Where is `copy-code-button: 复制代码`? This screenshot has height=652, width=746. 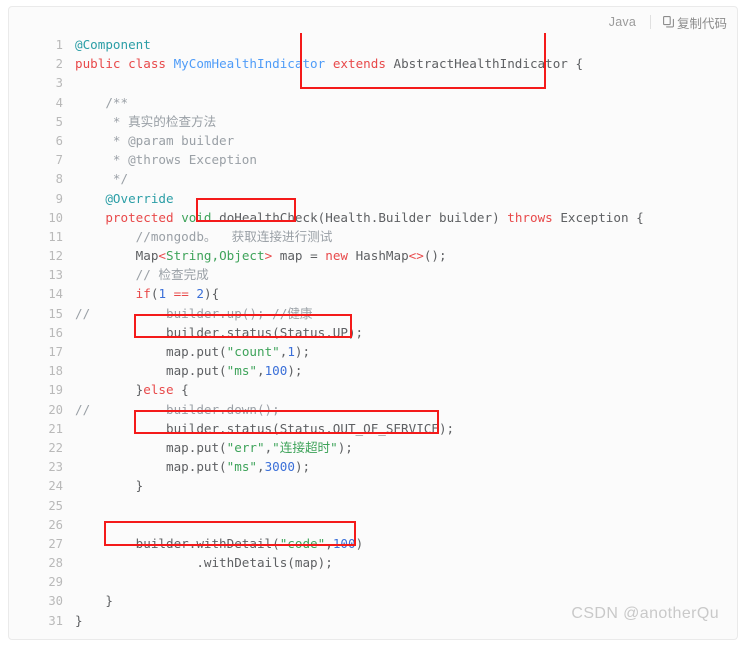
copy-code-button: 复制代码 is located at coordinates (695, 22).